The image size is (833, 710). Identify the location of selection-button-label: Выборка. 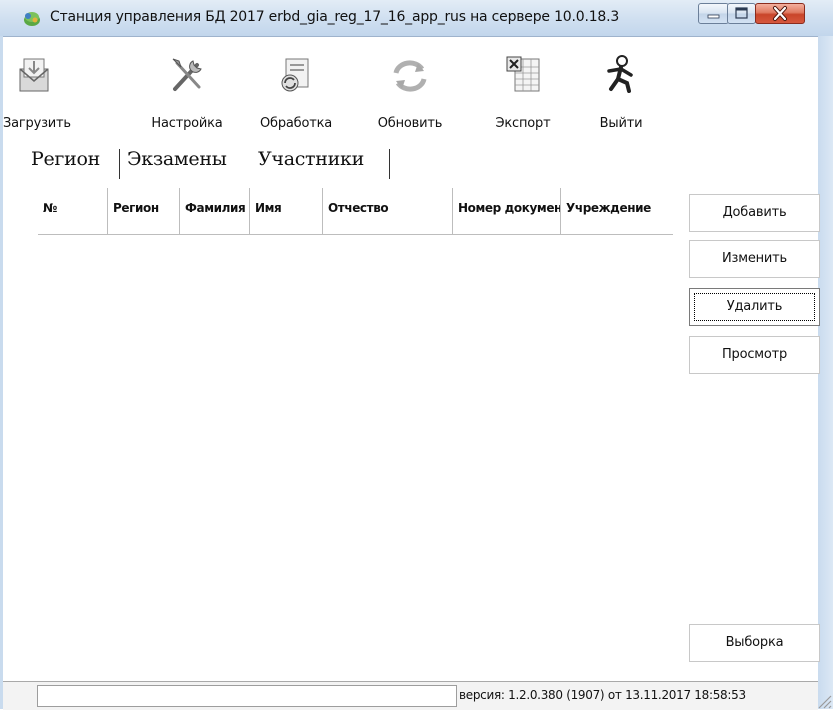
(754, 642).